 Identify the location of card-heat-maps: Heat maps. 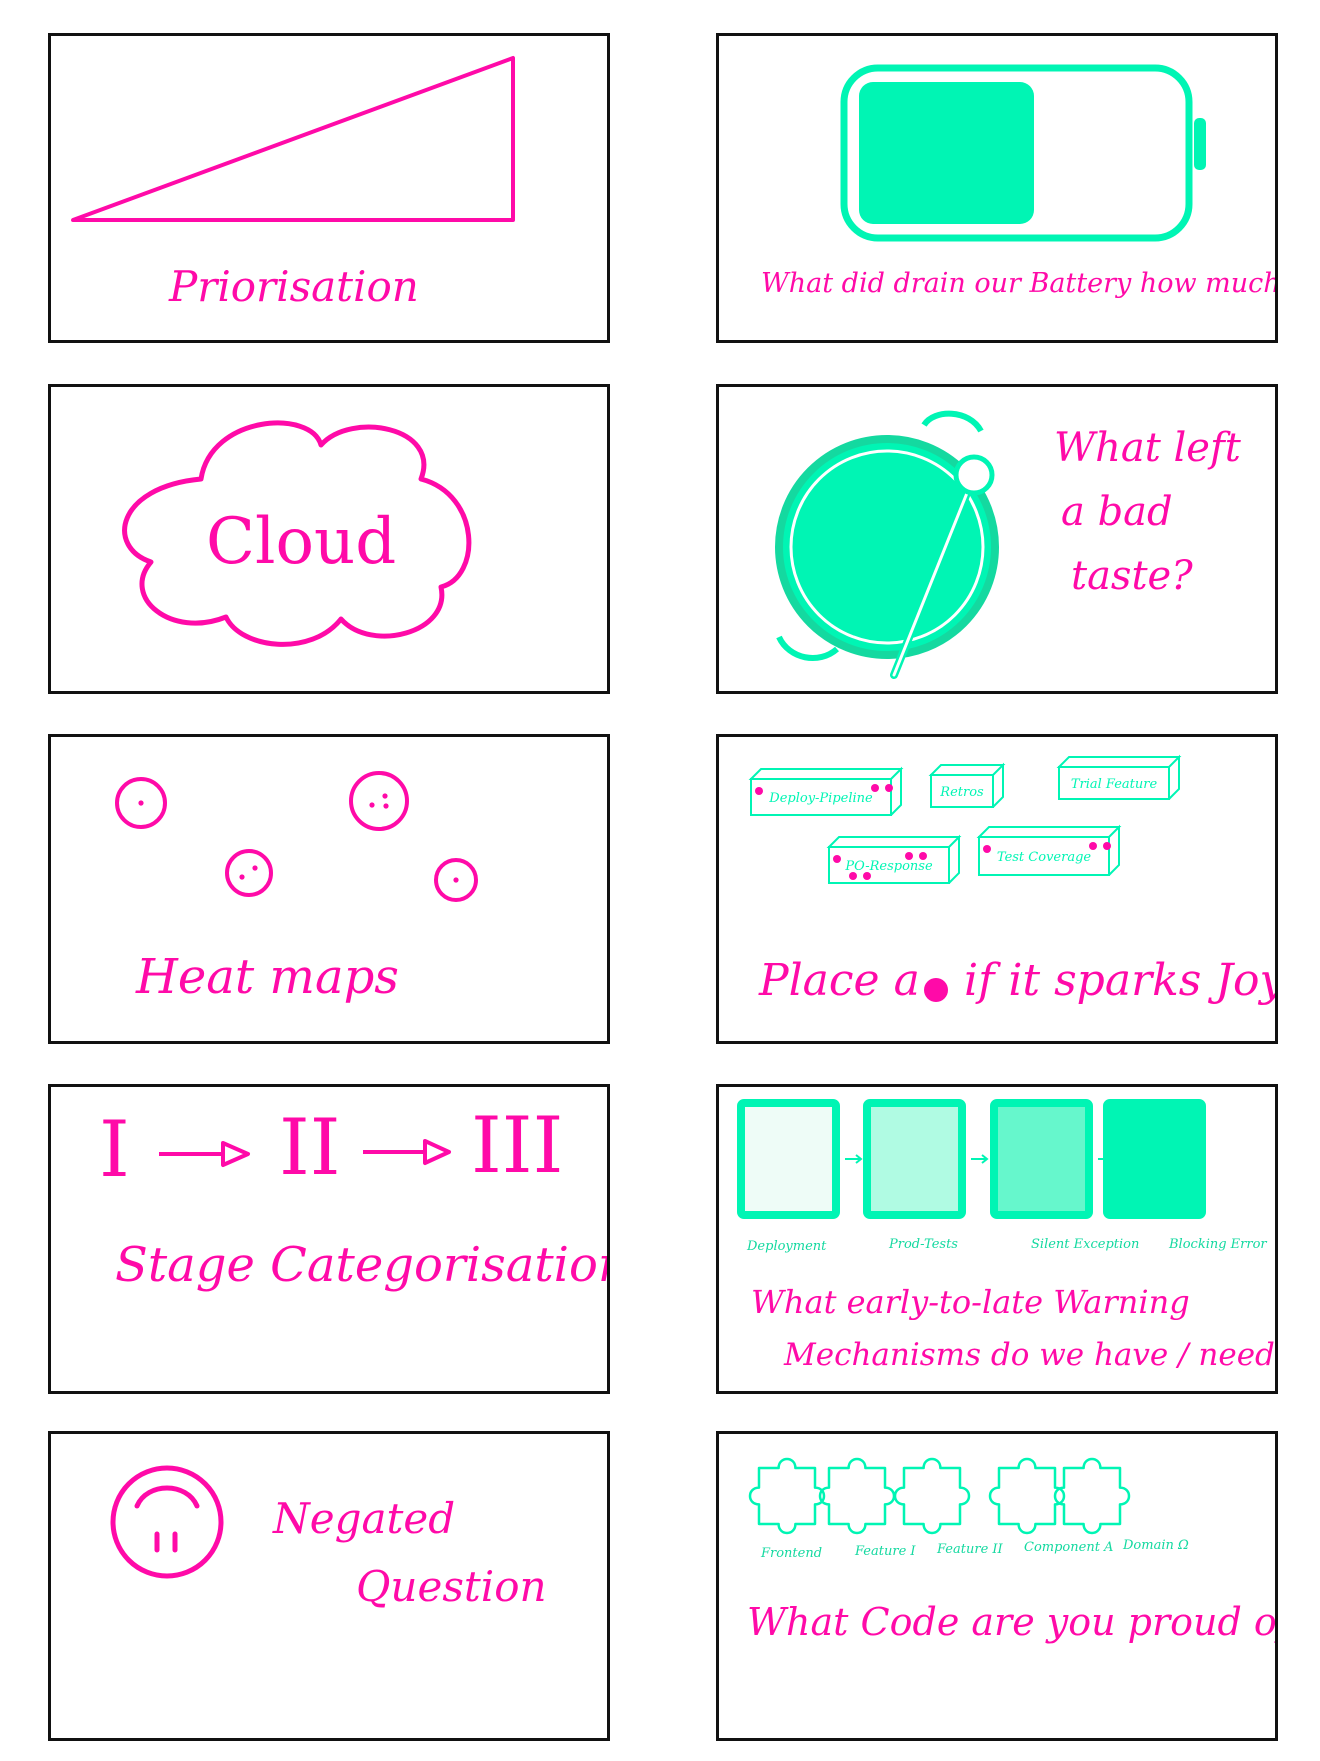
(329, 889).